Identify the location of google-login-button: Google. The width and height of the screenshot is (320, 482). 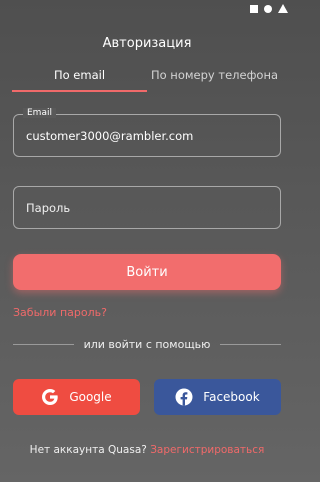
(76, 397).